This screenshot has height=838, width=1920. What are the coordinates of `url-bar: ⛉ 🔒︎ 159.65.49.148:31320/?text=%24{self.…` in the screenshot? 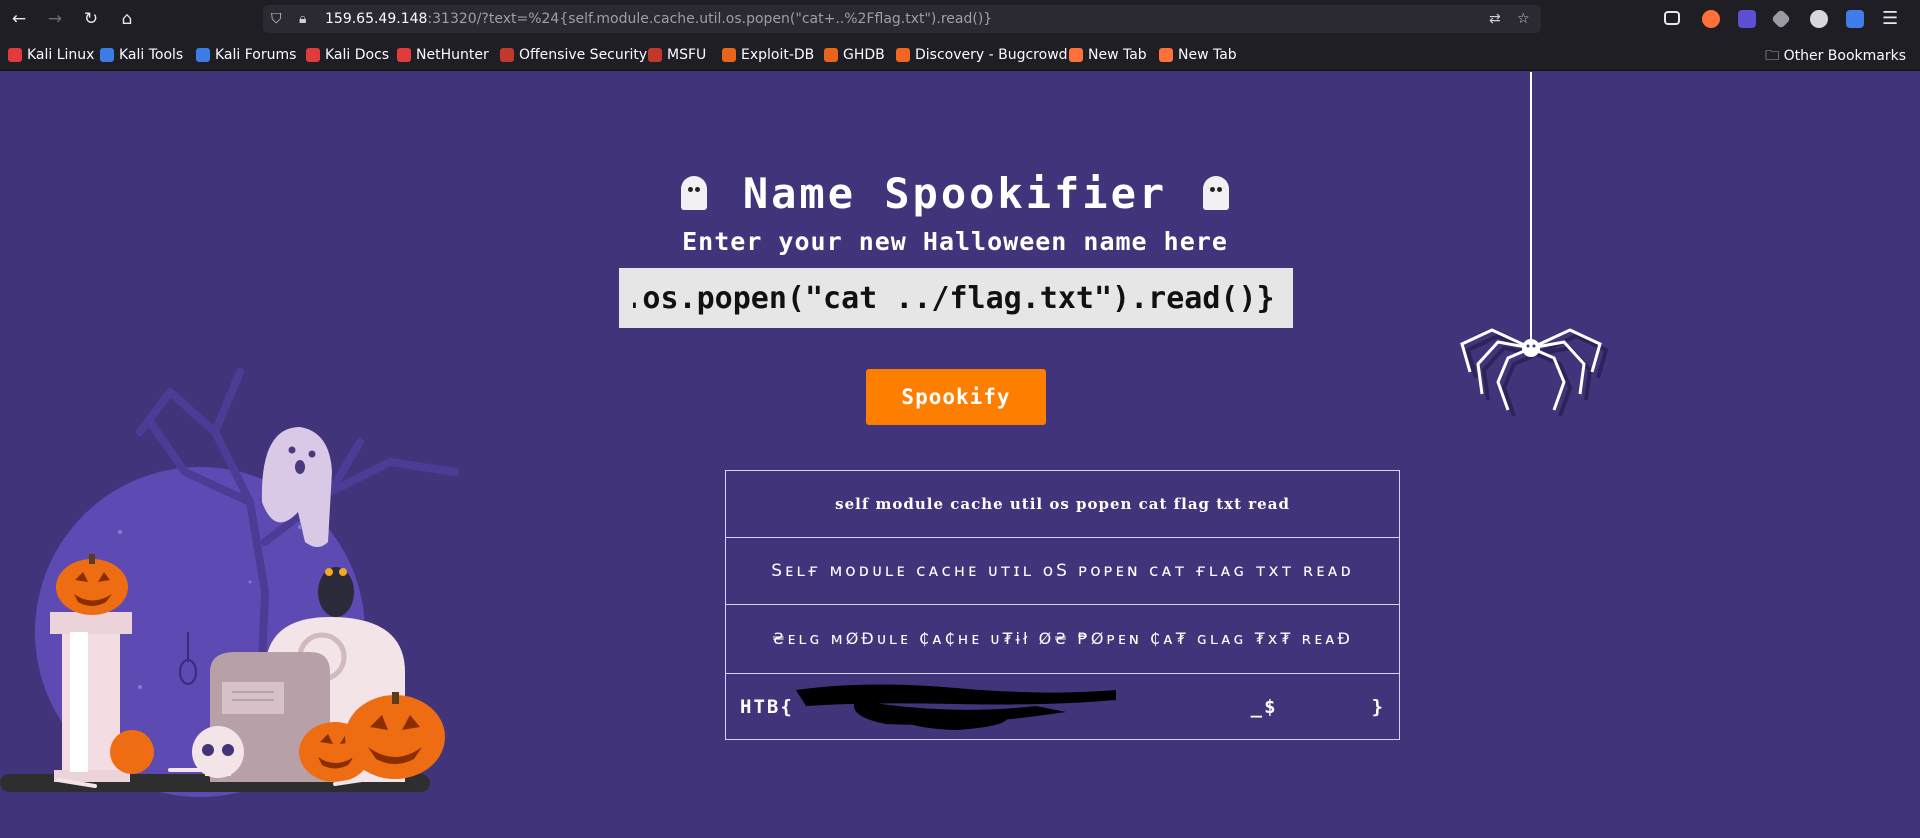 It's located at (902, 19).